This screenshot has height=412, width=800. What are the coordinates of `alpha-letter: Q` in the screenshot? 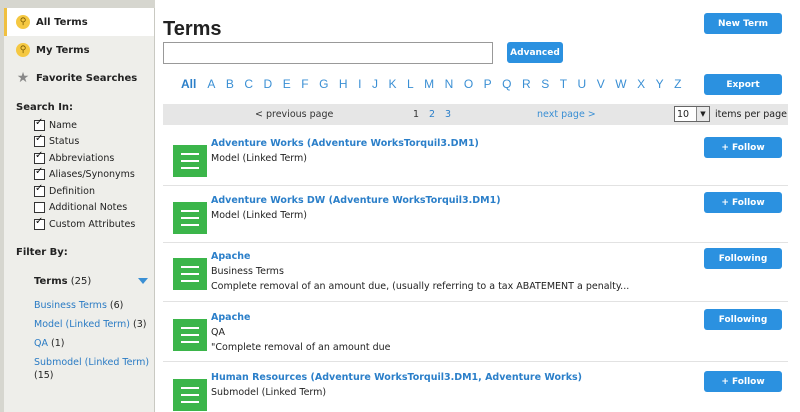 It's located at (506, 84).